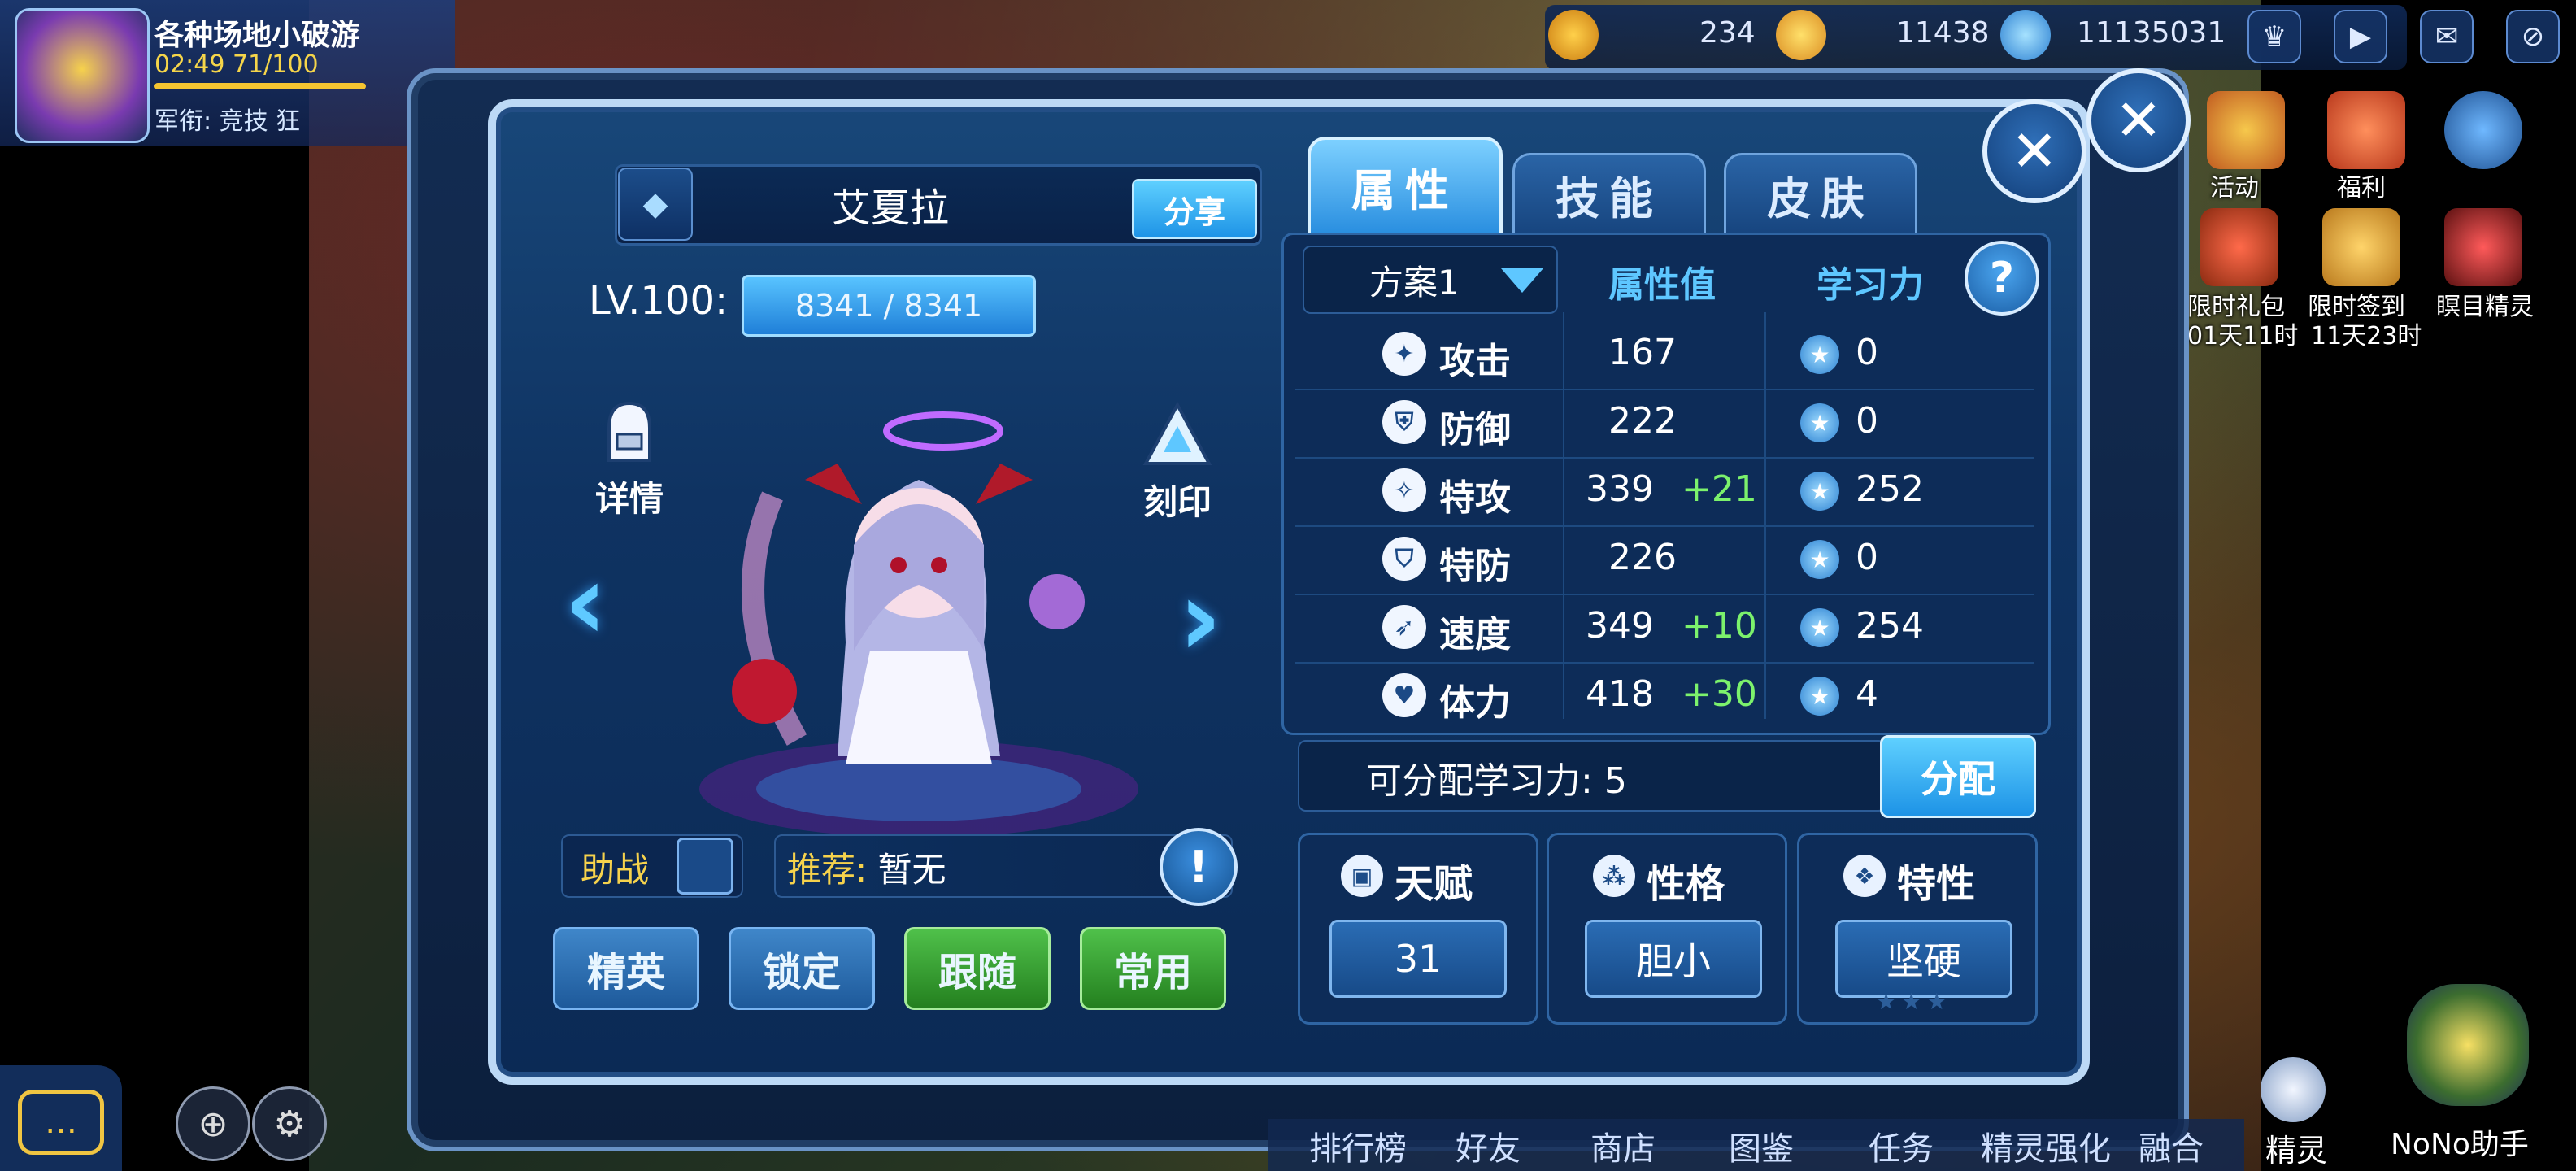 This screenshot has height=1171, width=2576. I want to click on menu-tasks: 任务, so click(1902, 1145).